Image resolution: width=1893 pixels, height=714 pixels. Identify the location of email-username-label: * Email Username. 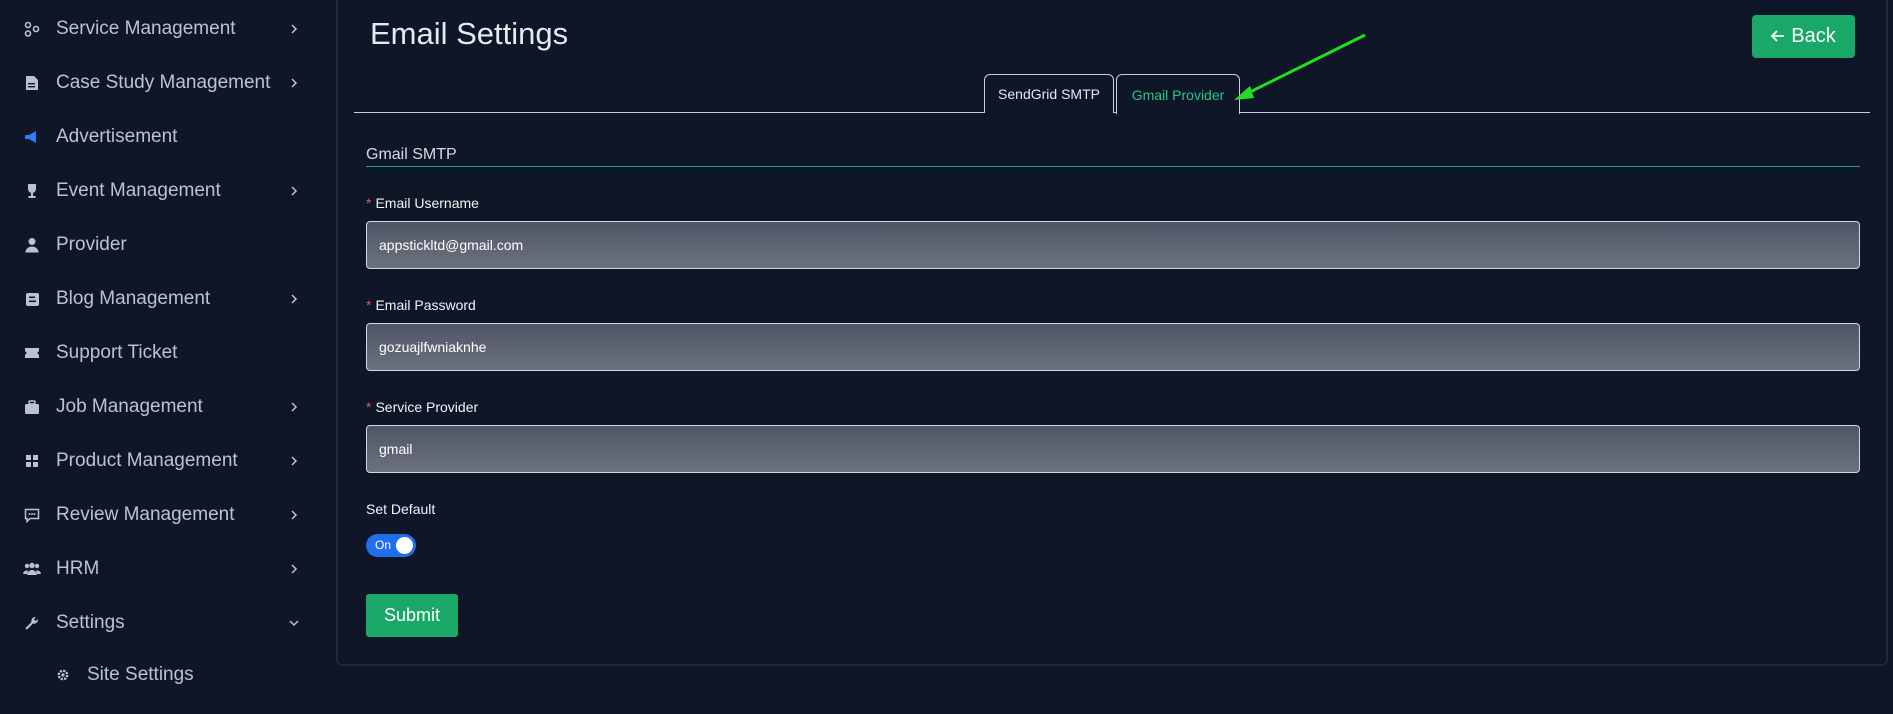
(422, 203).